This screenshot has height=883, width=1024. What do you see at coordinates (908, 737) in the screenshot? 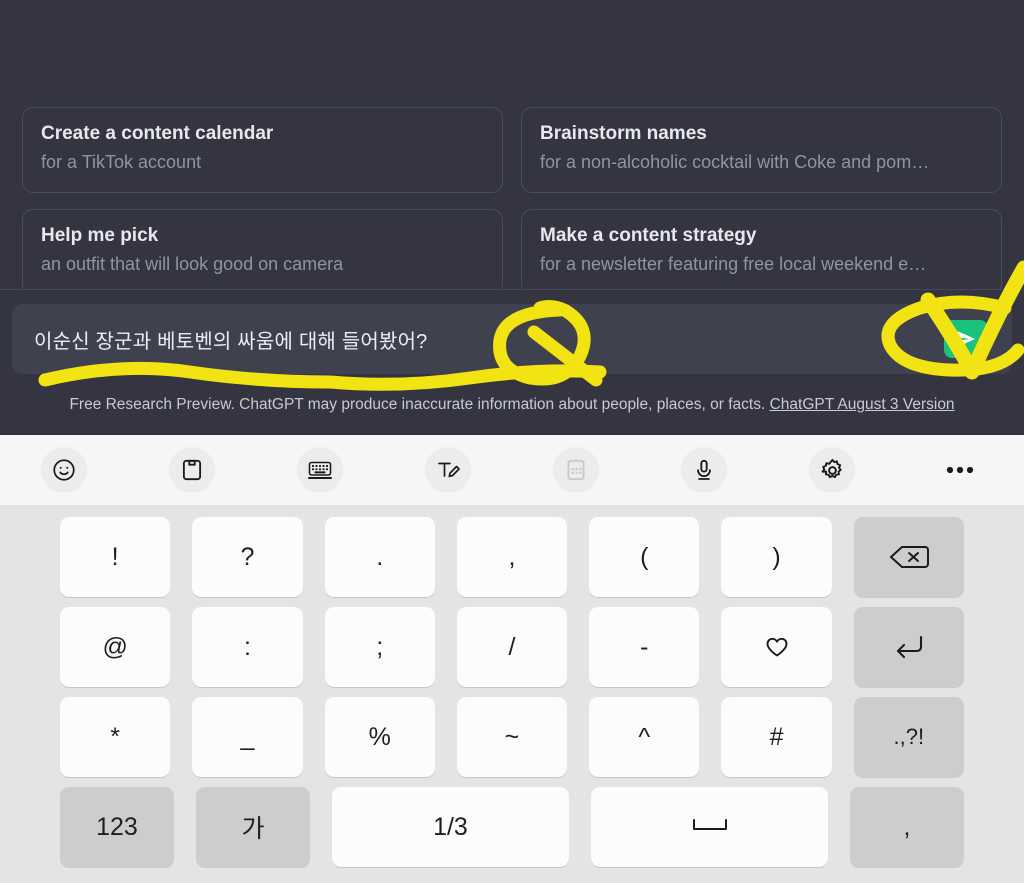
I see `key-punctuation: .,?!` at bounding box center [908, 737].